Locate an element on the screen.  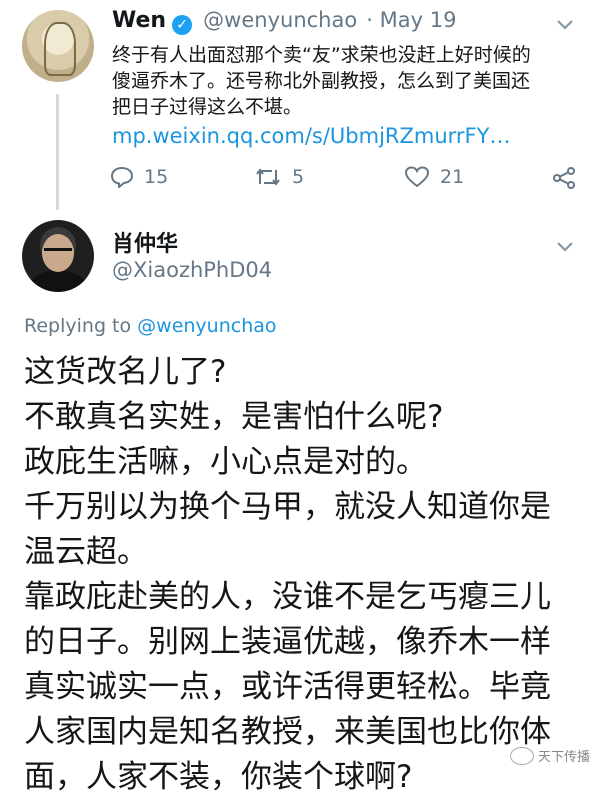
replying-to-prefix: Replying to is located at coordinates (81, 326).